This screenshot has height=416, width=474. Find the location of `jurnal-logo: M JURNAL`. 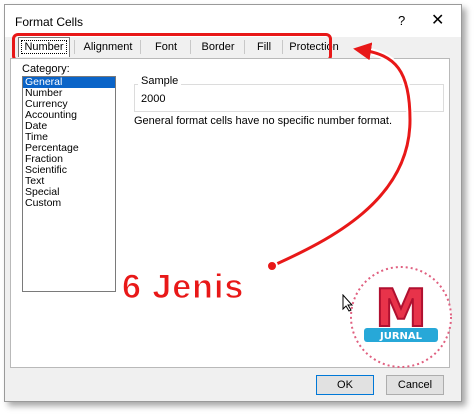

jurnal-logo: M JURNAL is located at coordinates (401, 317).